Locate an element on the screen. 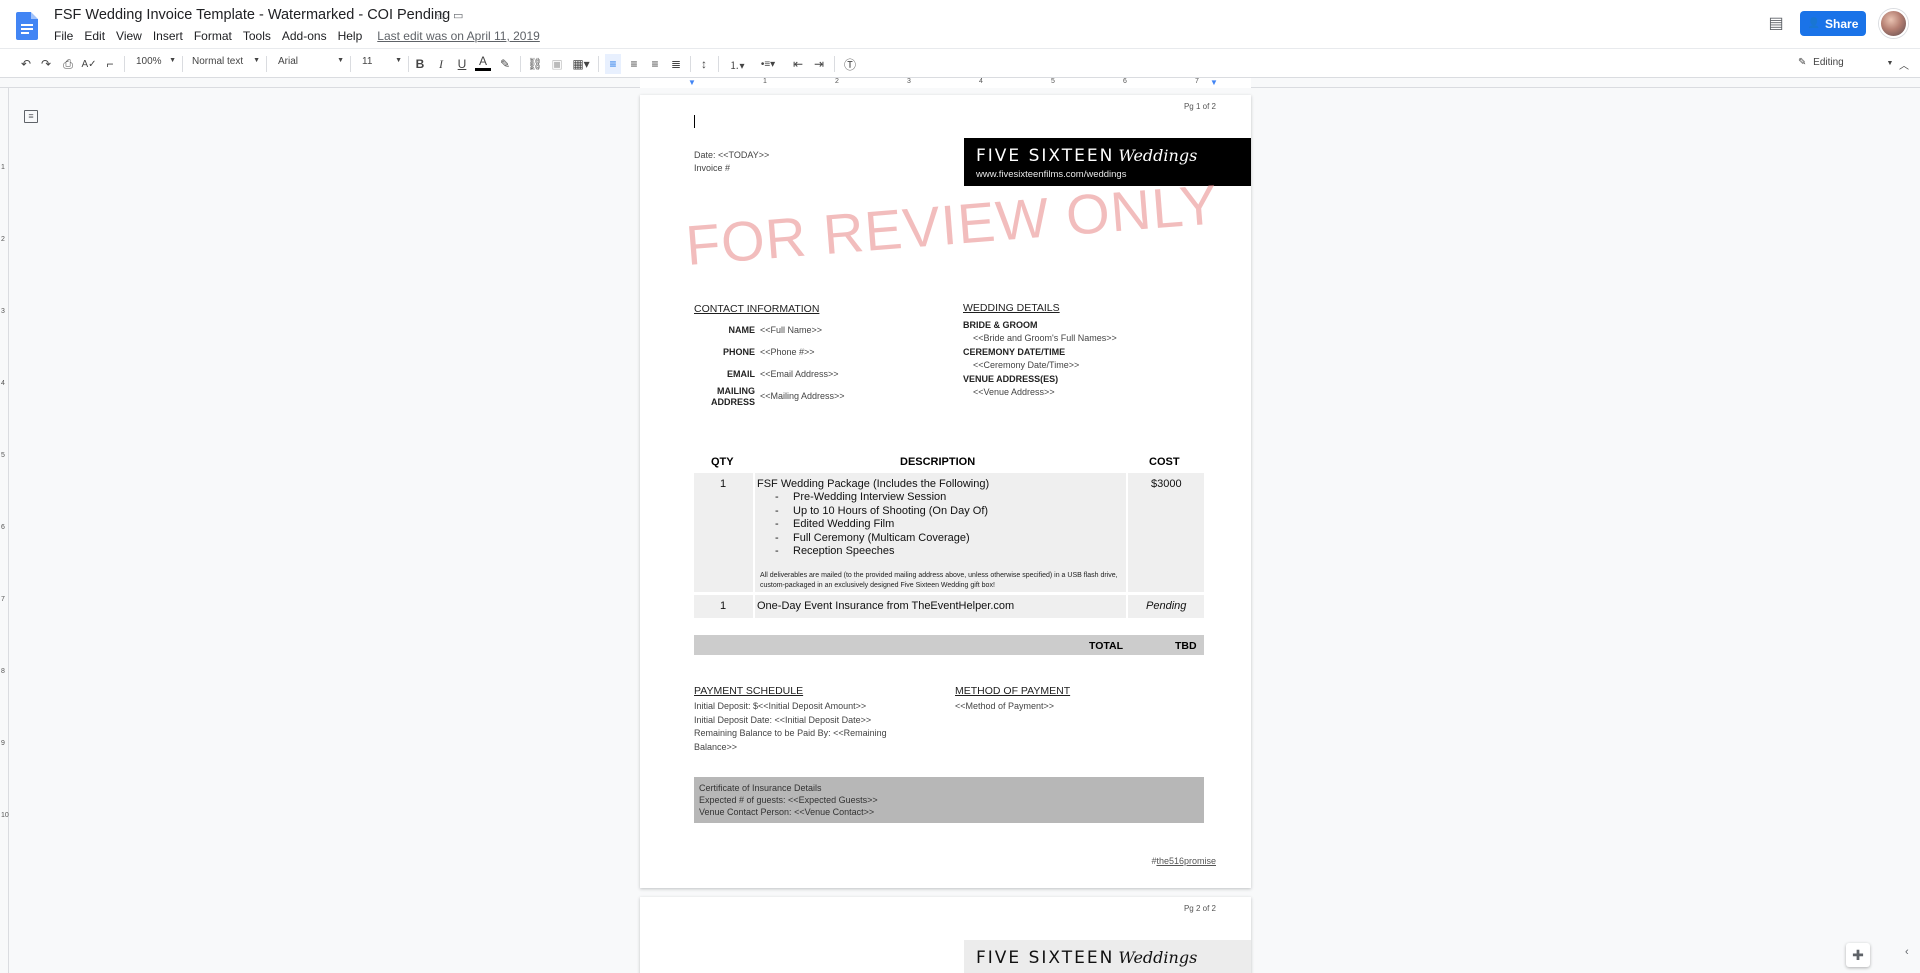  menu-view: View is located at coordinates (129, 36).